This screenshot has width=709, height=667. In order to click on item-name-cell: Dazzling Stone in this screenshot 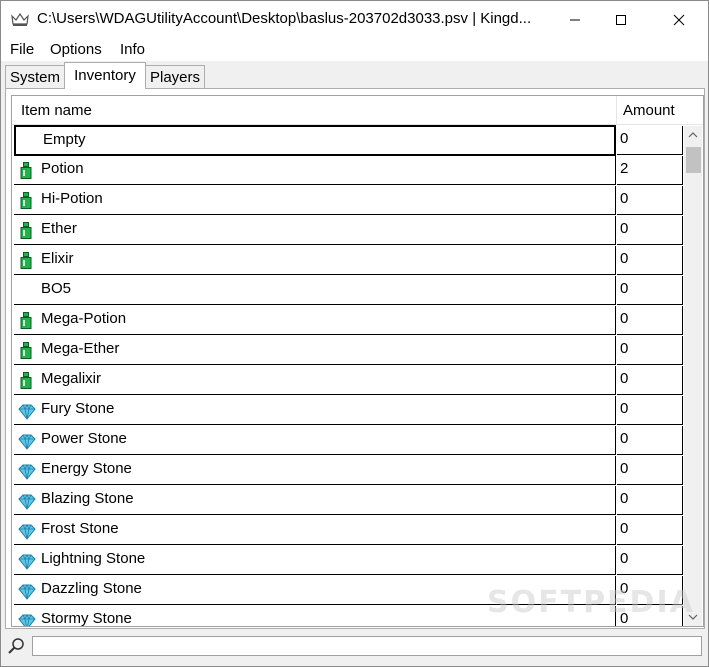, I will do `click(315, 590)`.